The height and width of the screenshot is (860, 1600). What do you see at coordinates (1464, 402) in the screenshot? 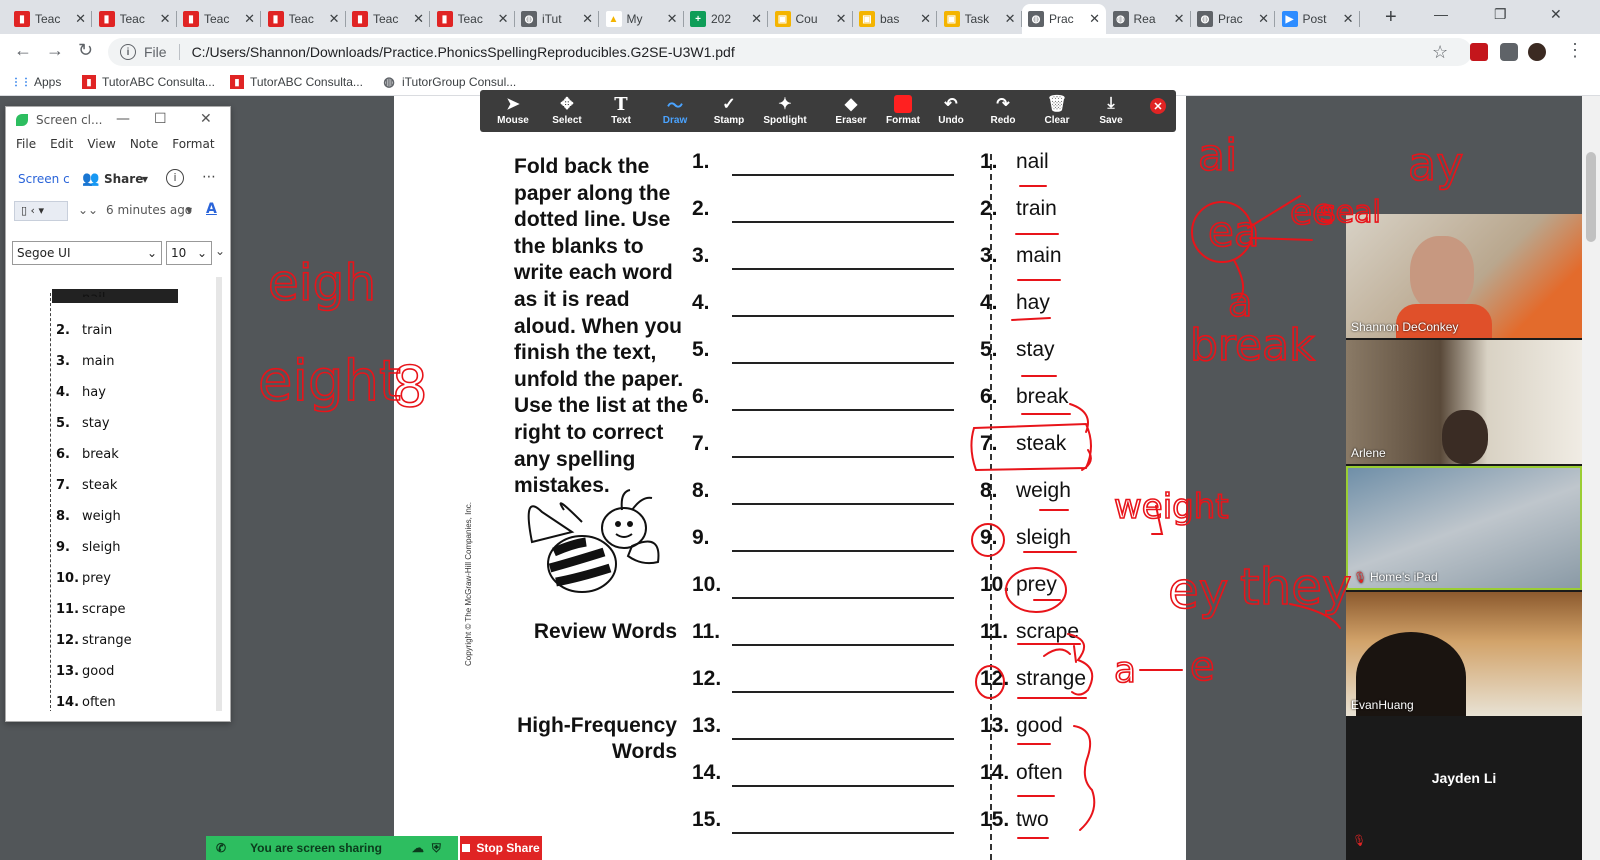
I see `participant-video-arlene: Arlene` at bounding box center [1464, 402].